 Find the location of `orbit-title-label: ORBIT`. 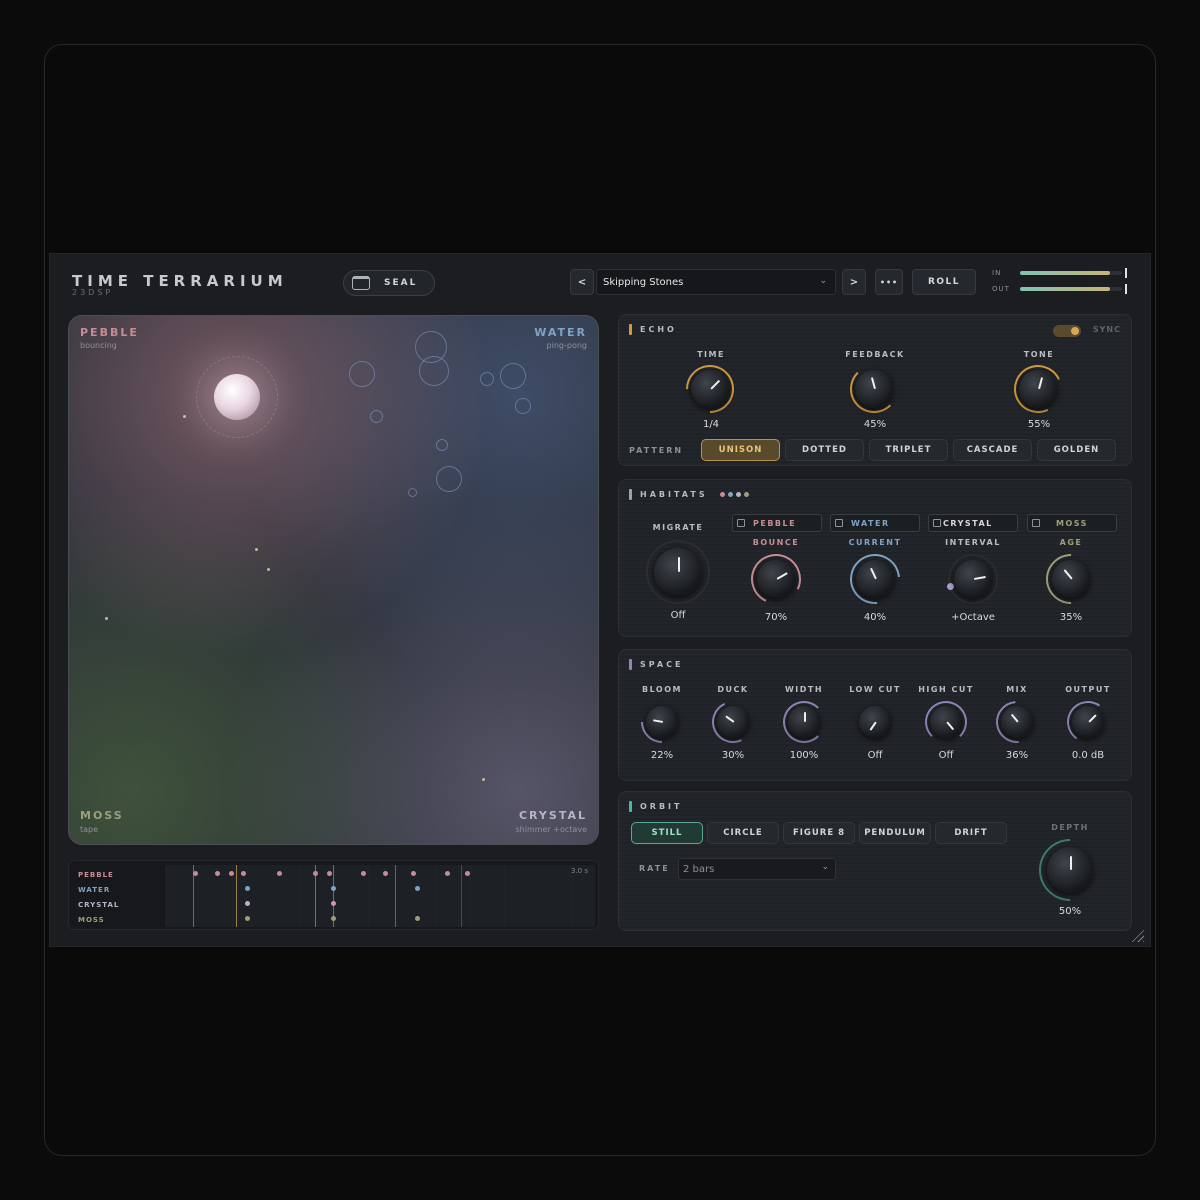

orbit-title-label: ORBIT is located at coordinates (661, 806).